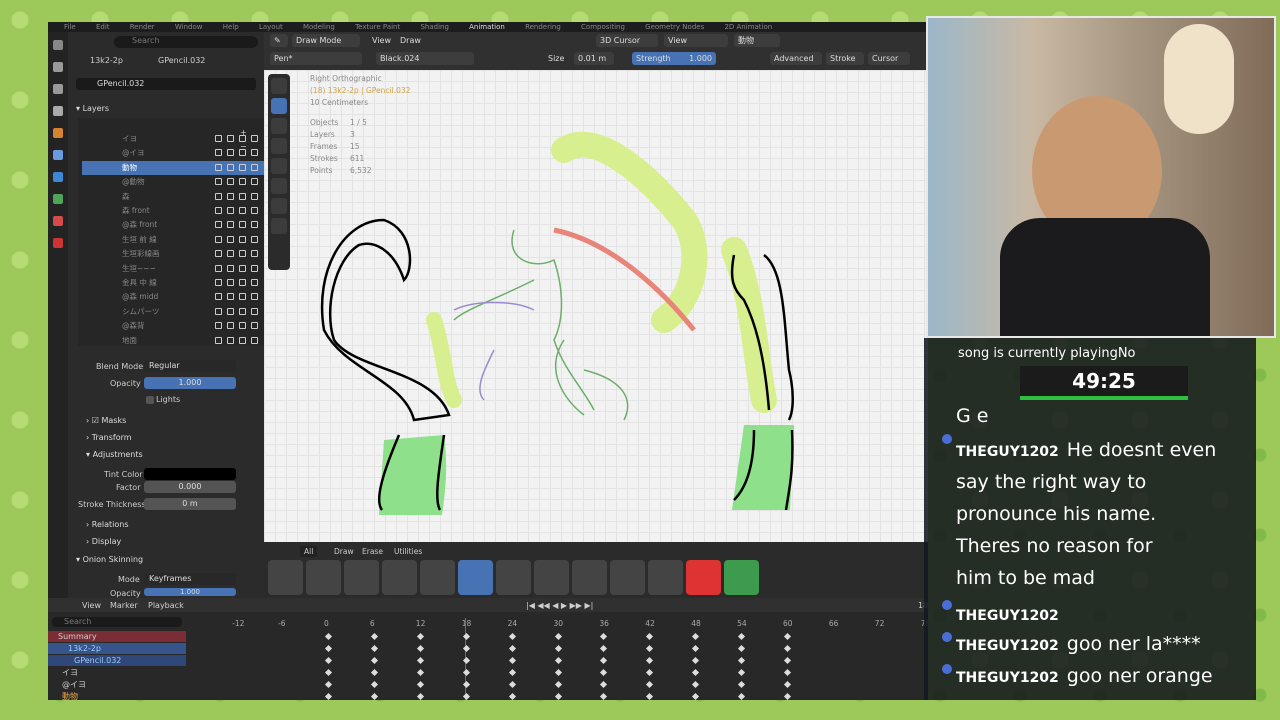 The image size is (1280, 720). I want to click on brush-eraser-hard-icon, so click(665, 577).